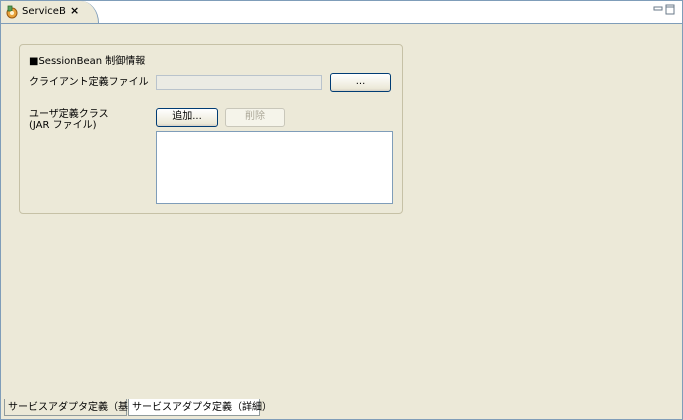  I want to click on group-title: ■SessionBean 制御情報, so click(87, 61).